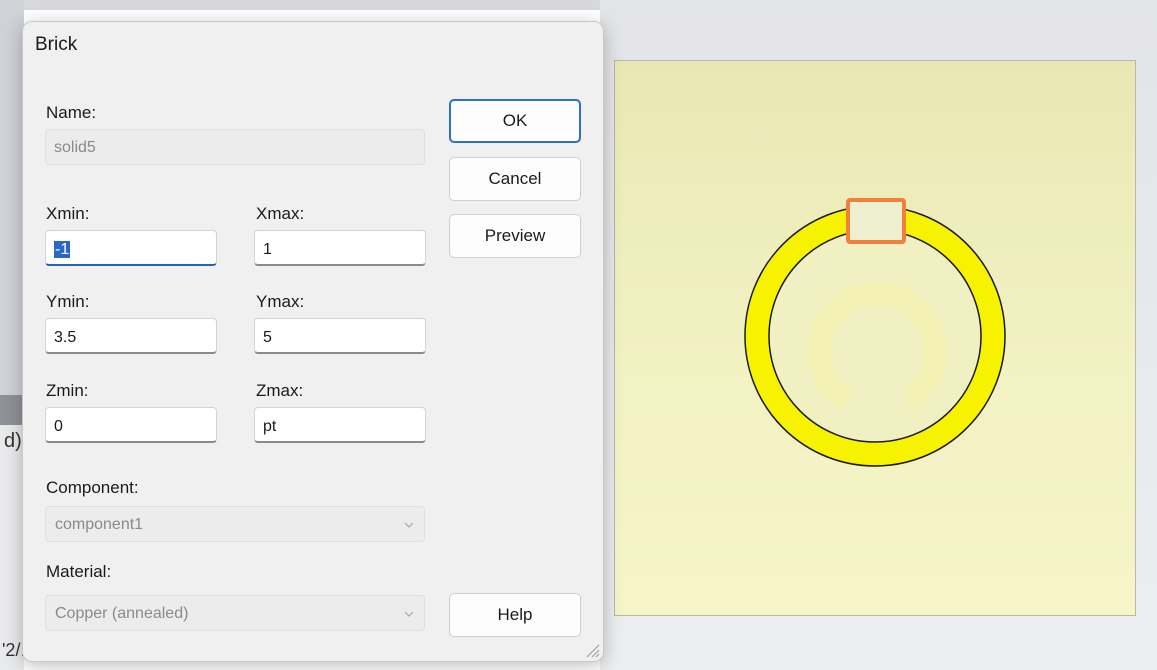 The image size is (1157, 670). Describe the element at coordinates (12, 410) in the screenshot. I see `background-dark-band` at that location.